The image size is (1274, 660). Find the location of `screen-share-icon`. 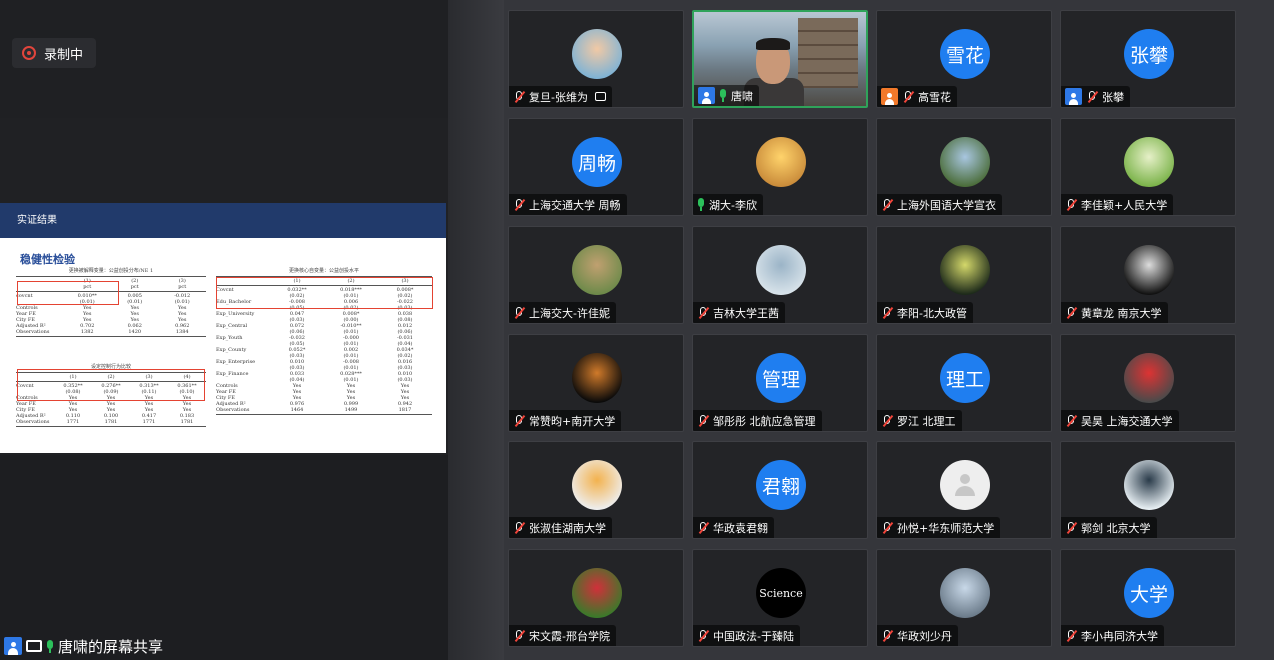

screen-share-icon is located at coordinates (34, 646).